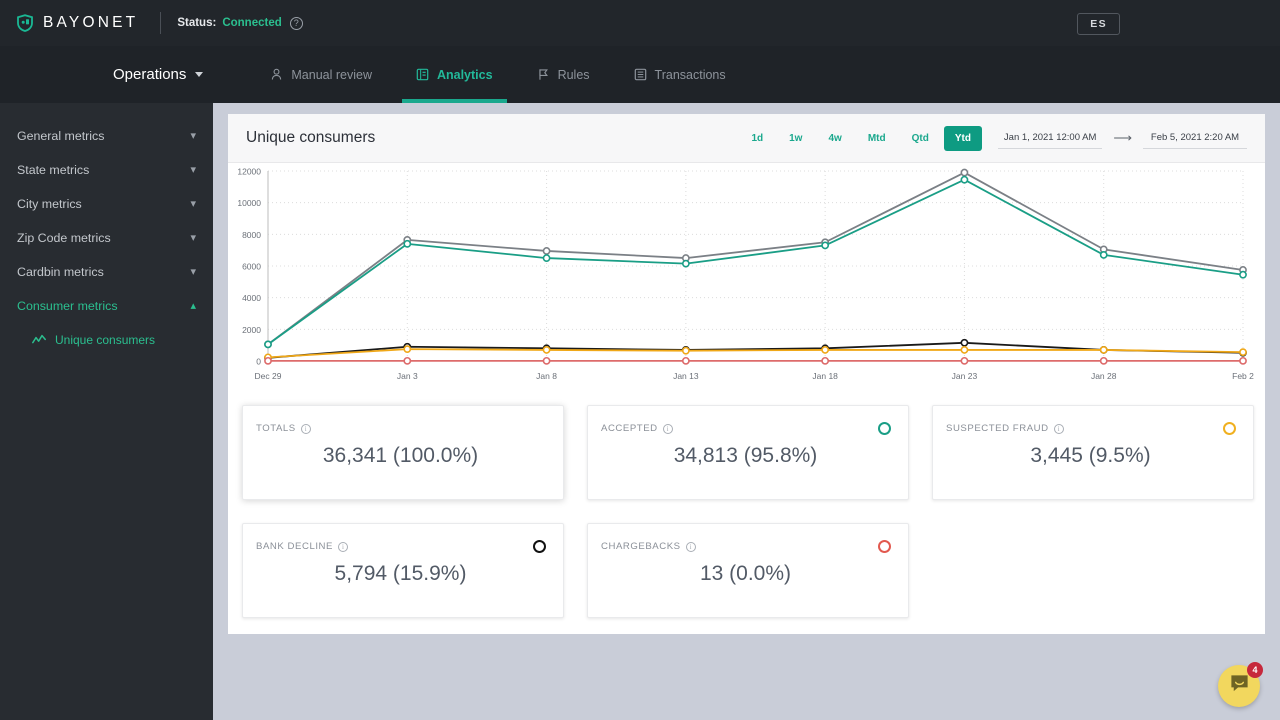 Image resolution: width=1280 pixels, height=720 pixels. Describe the element at coordinates (629, 428) in the screenshot. I see `stat-label: ACCEPTED` at that location.